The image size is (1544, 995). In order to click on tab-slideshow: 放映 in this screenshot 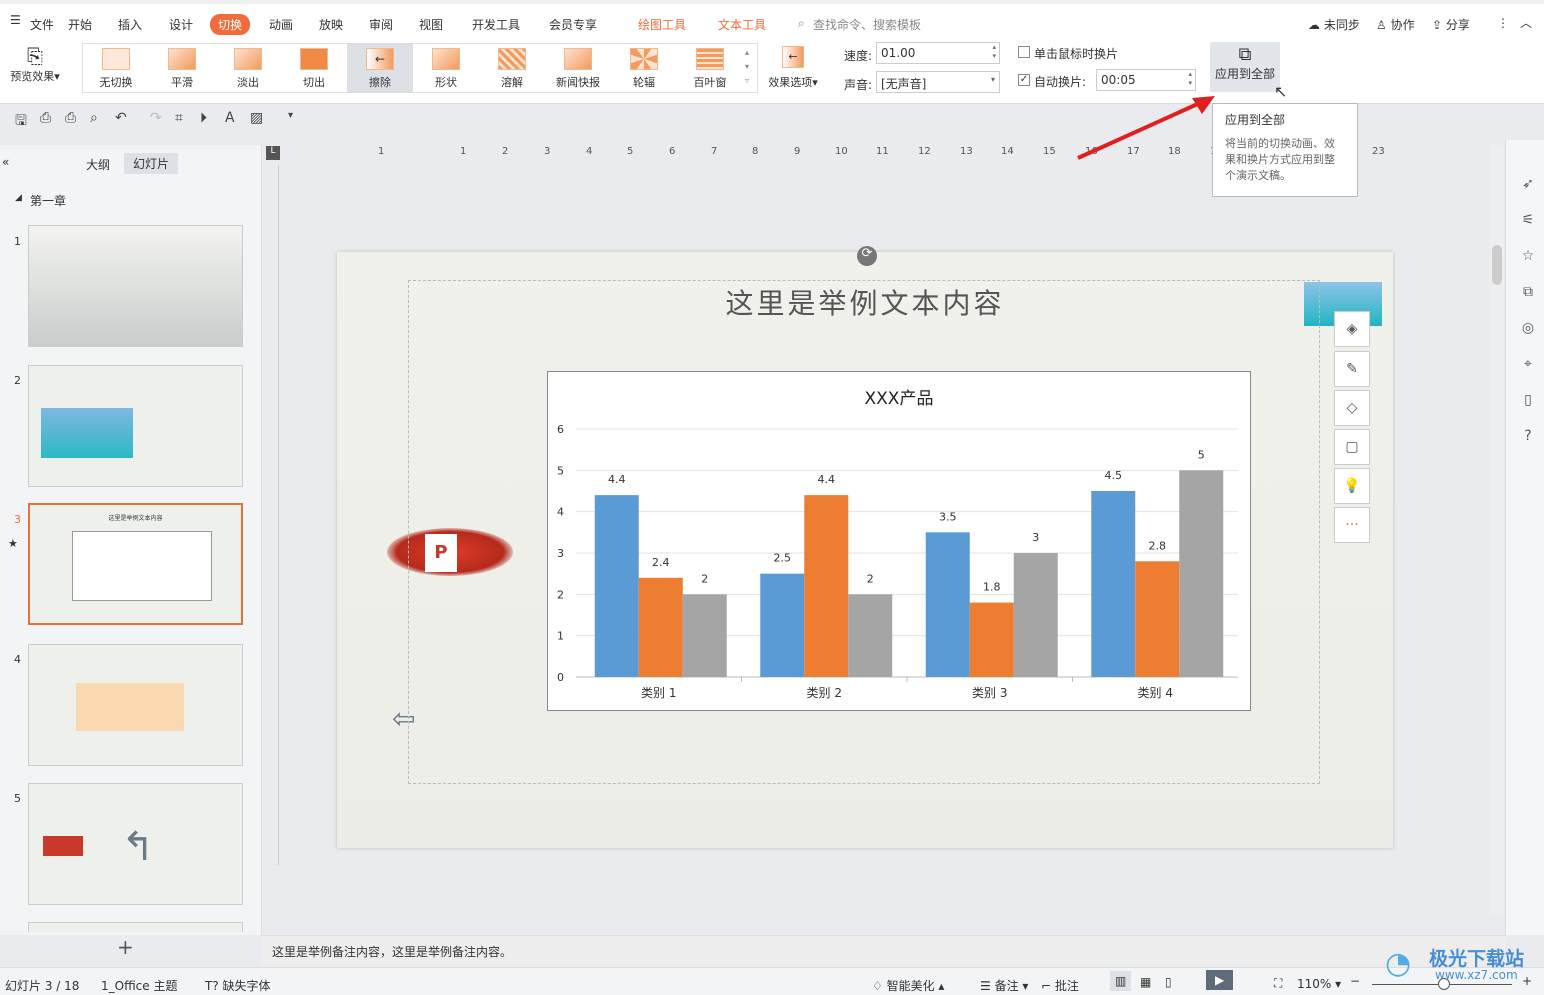, I will do `click(331, 24)`.